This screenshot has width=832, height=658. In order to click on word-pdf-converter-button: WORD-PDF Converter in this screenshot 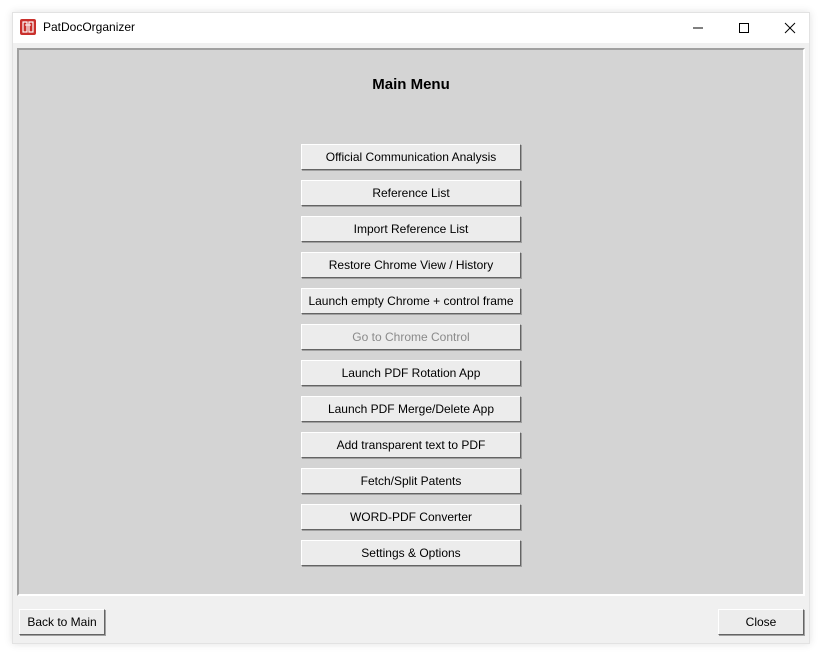, I will do `click(411, 517)`.